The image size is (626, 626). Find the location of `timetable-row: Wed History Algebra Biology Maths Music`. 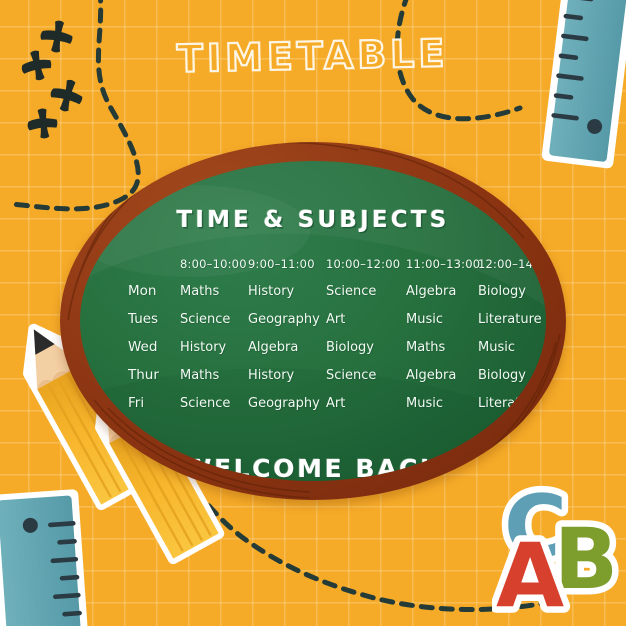

timetable-row: Wed History Algebra Biology Maths Music is located at coordinates (334, 353).